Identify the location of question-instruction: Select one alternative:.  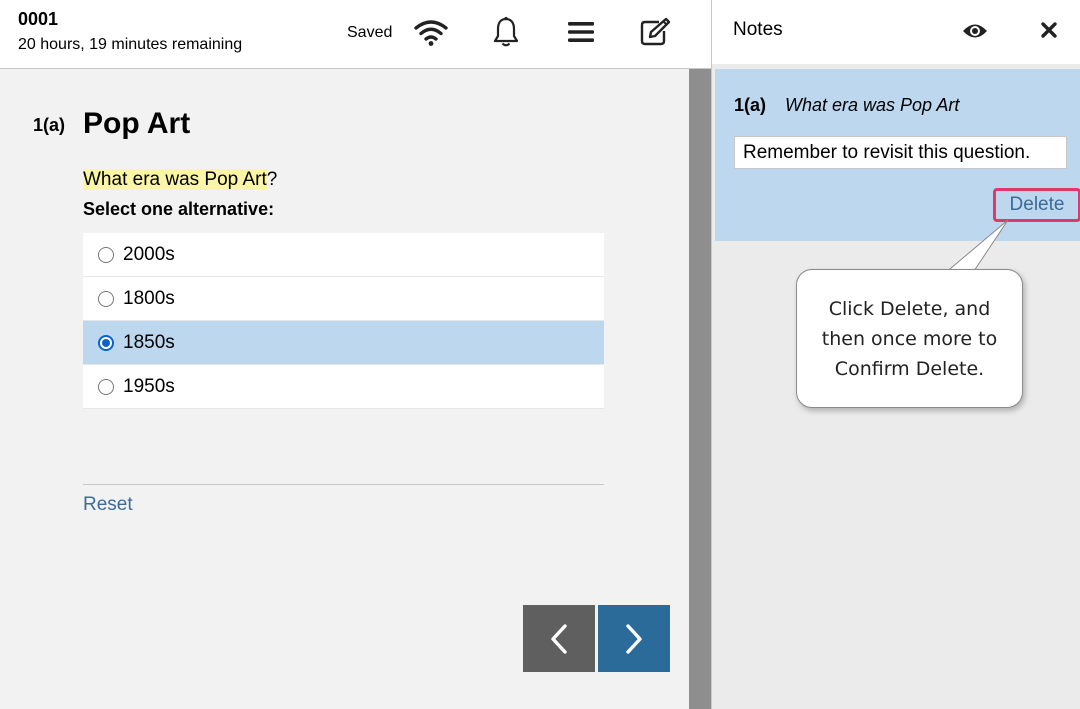
(179, 209).